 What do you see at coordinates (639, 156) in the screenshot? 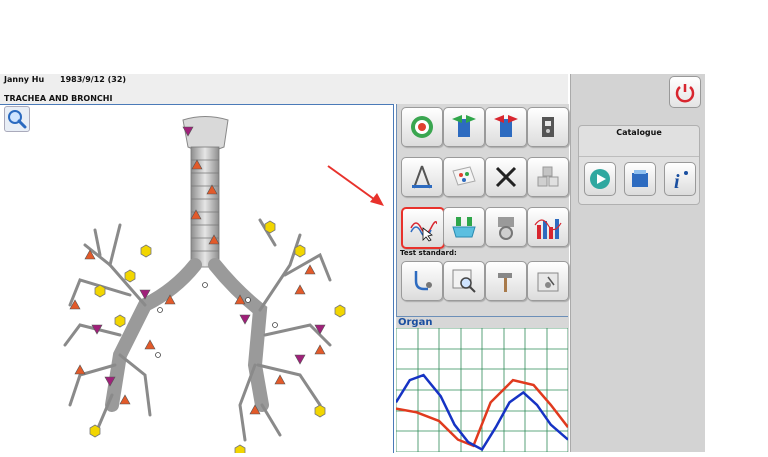
I see `catalogue-divider` at bounding box center [639, 156].